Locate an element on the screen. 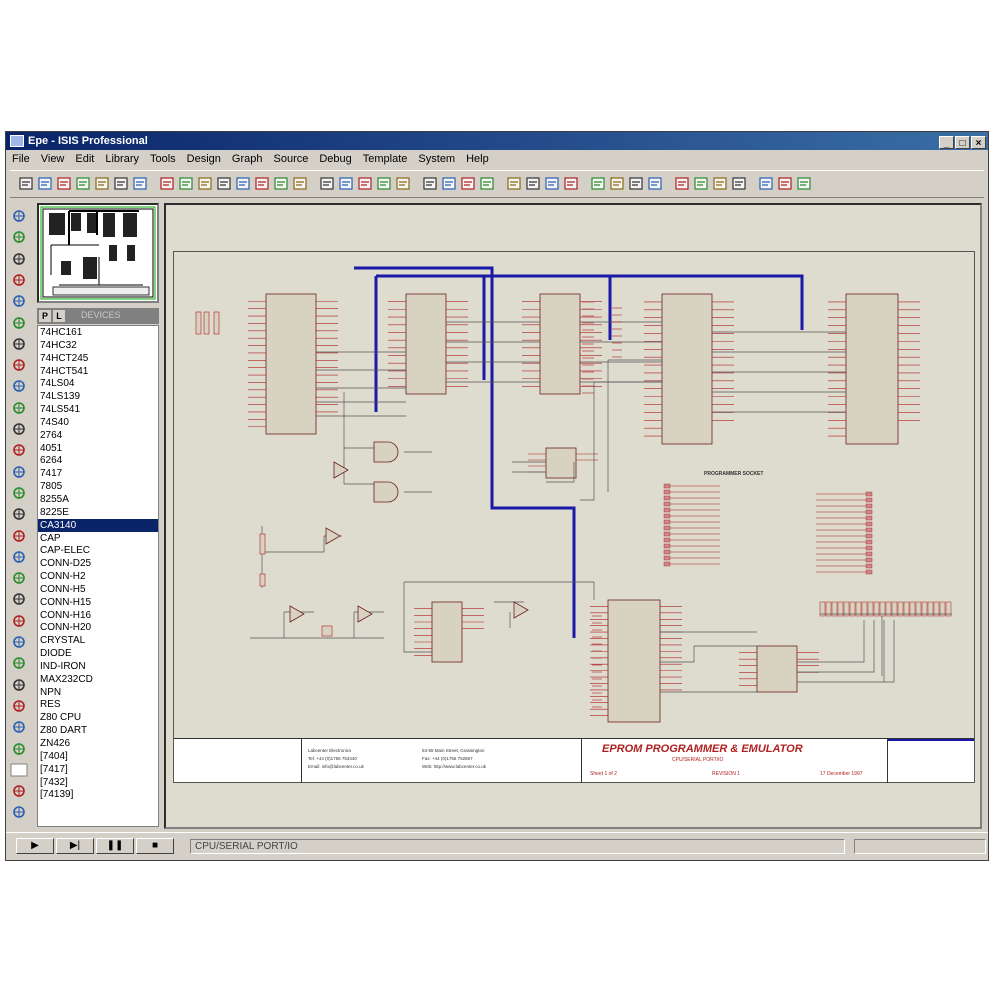 The width and height of the screenshot is (1000, 1000). angle-field is located at coordinates (19, 770).